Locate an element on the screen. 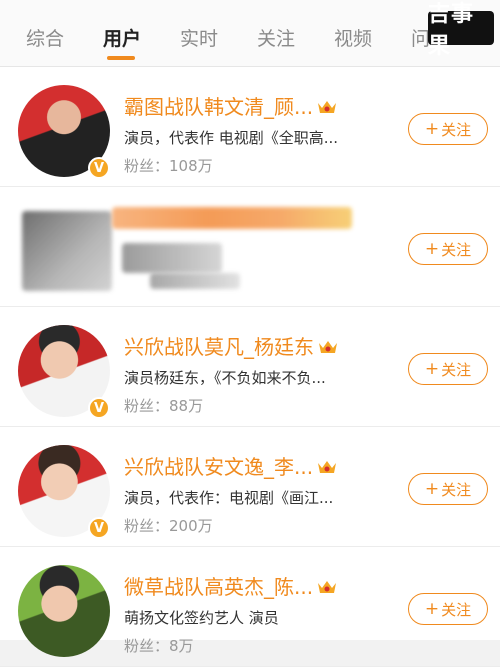  fan-count: 粉丝：88万 is located at coordinates (164, 406).